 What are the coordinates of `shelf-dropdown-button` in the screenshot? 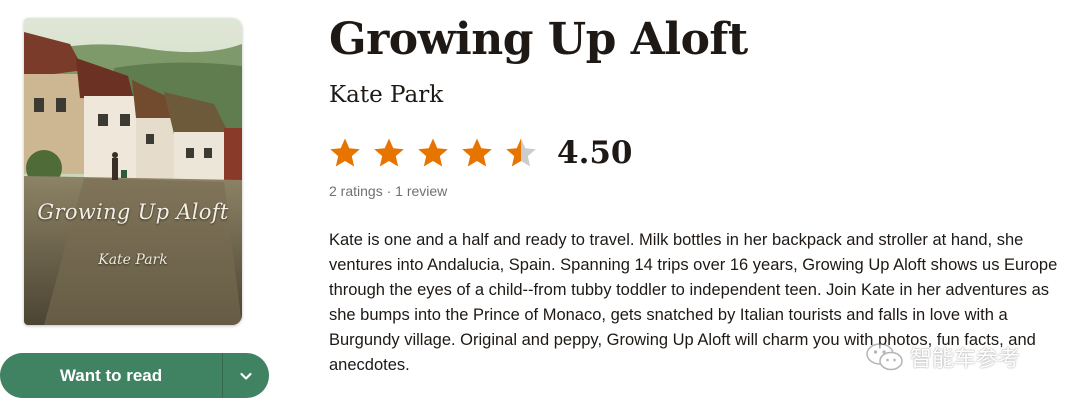 It's located at (246, 375).